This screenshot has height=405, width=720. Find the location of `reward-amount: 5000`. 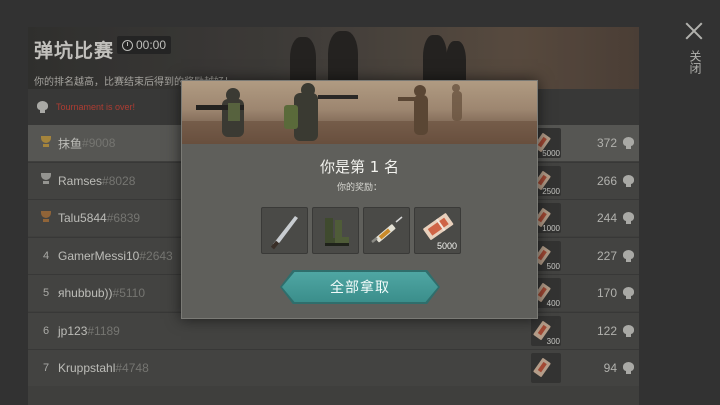

reward-amount: 5000 is located at coordinates (446, 246).